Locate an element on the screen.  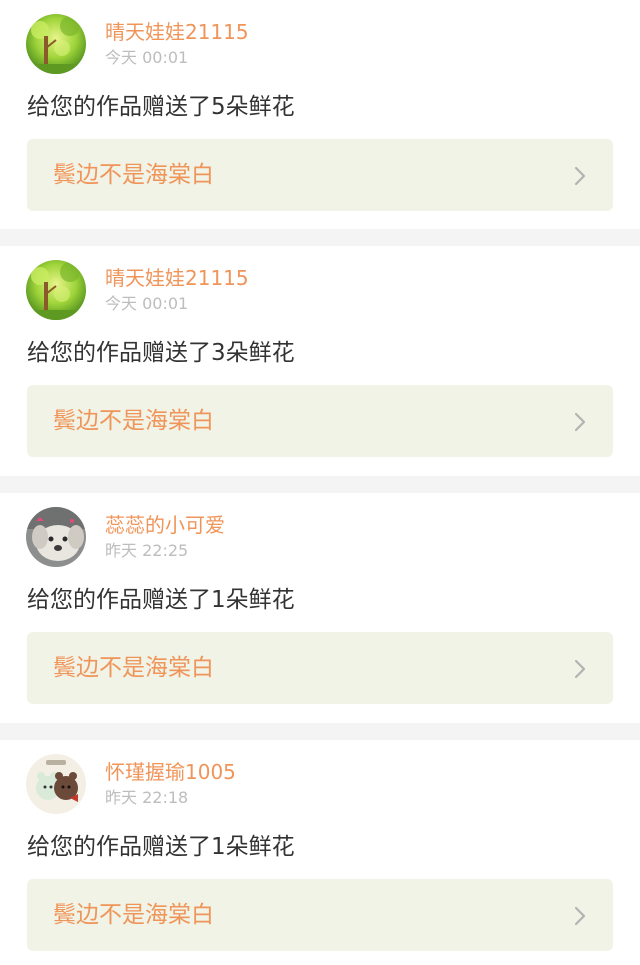
puppy-avatar is located at coordinates (56, 537).